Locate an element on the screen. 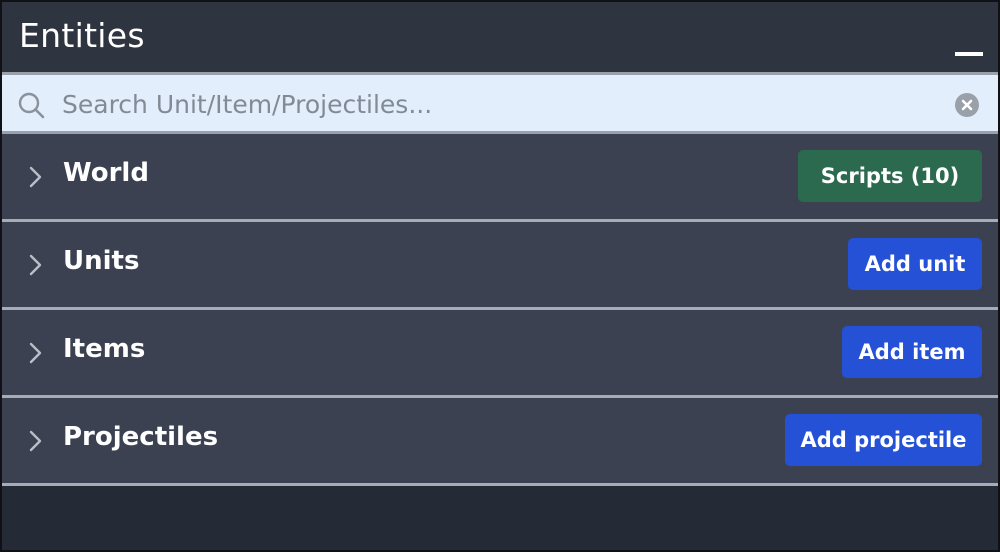 The height and width of the screenshot is (552, 1000). section-label: Projectiles is located at coordinates (141, 437).